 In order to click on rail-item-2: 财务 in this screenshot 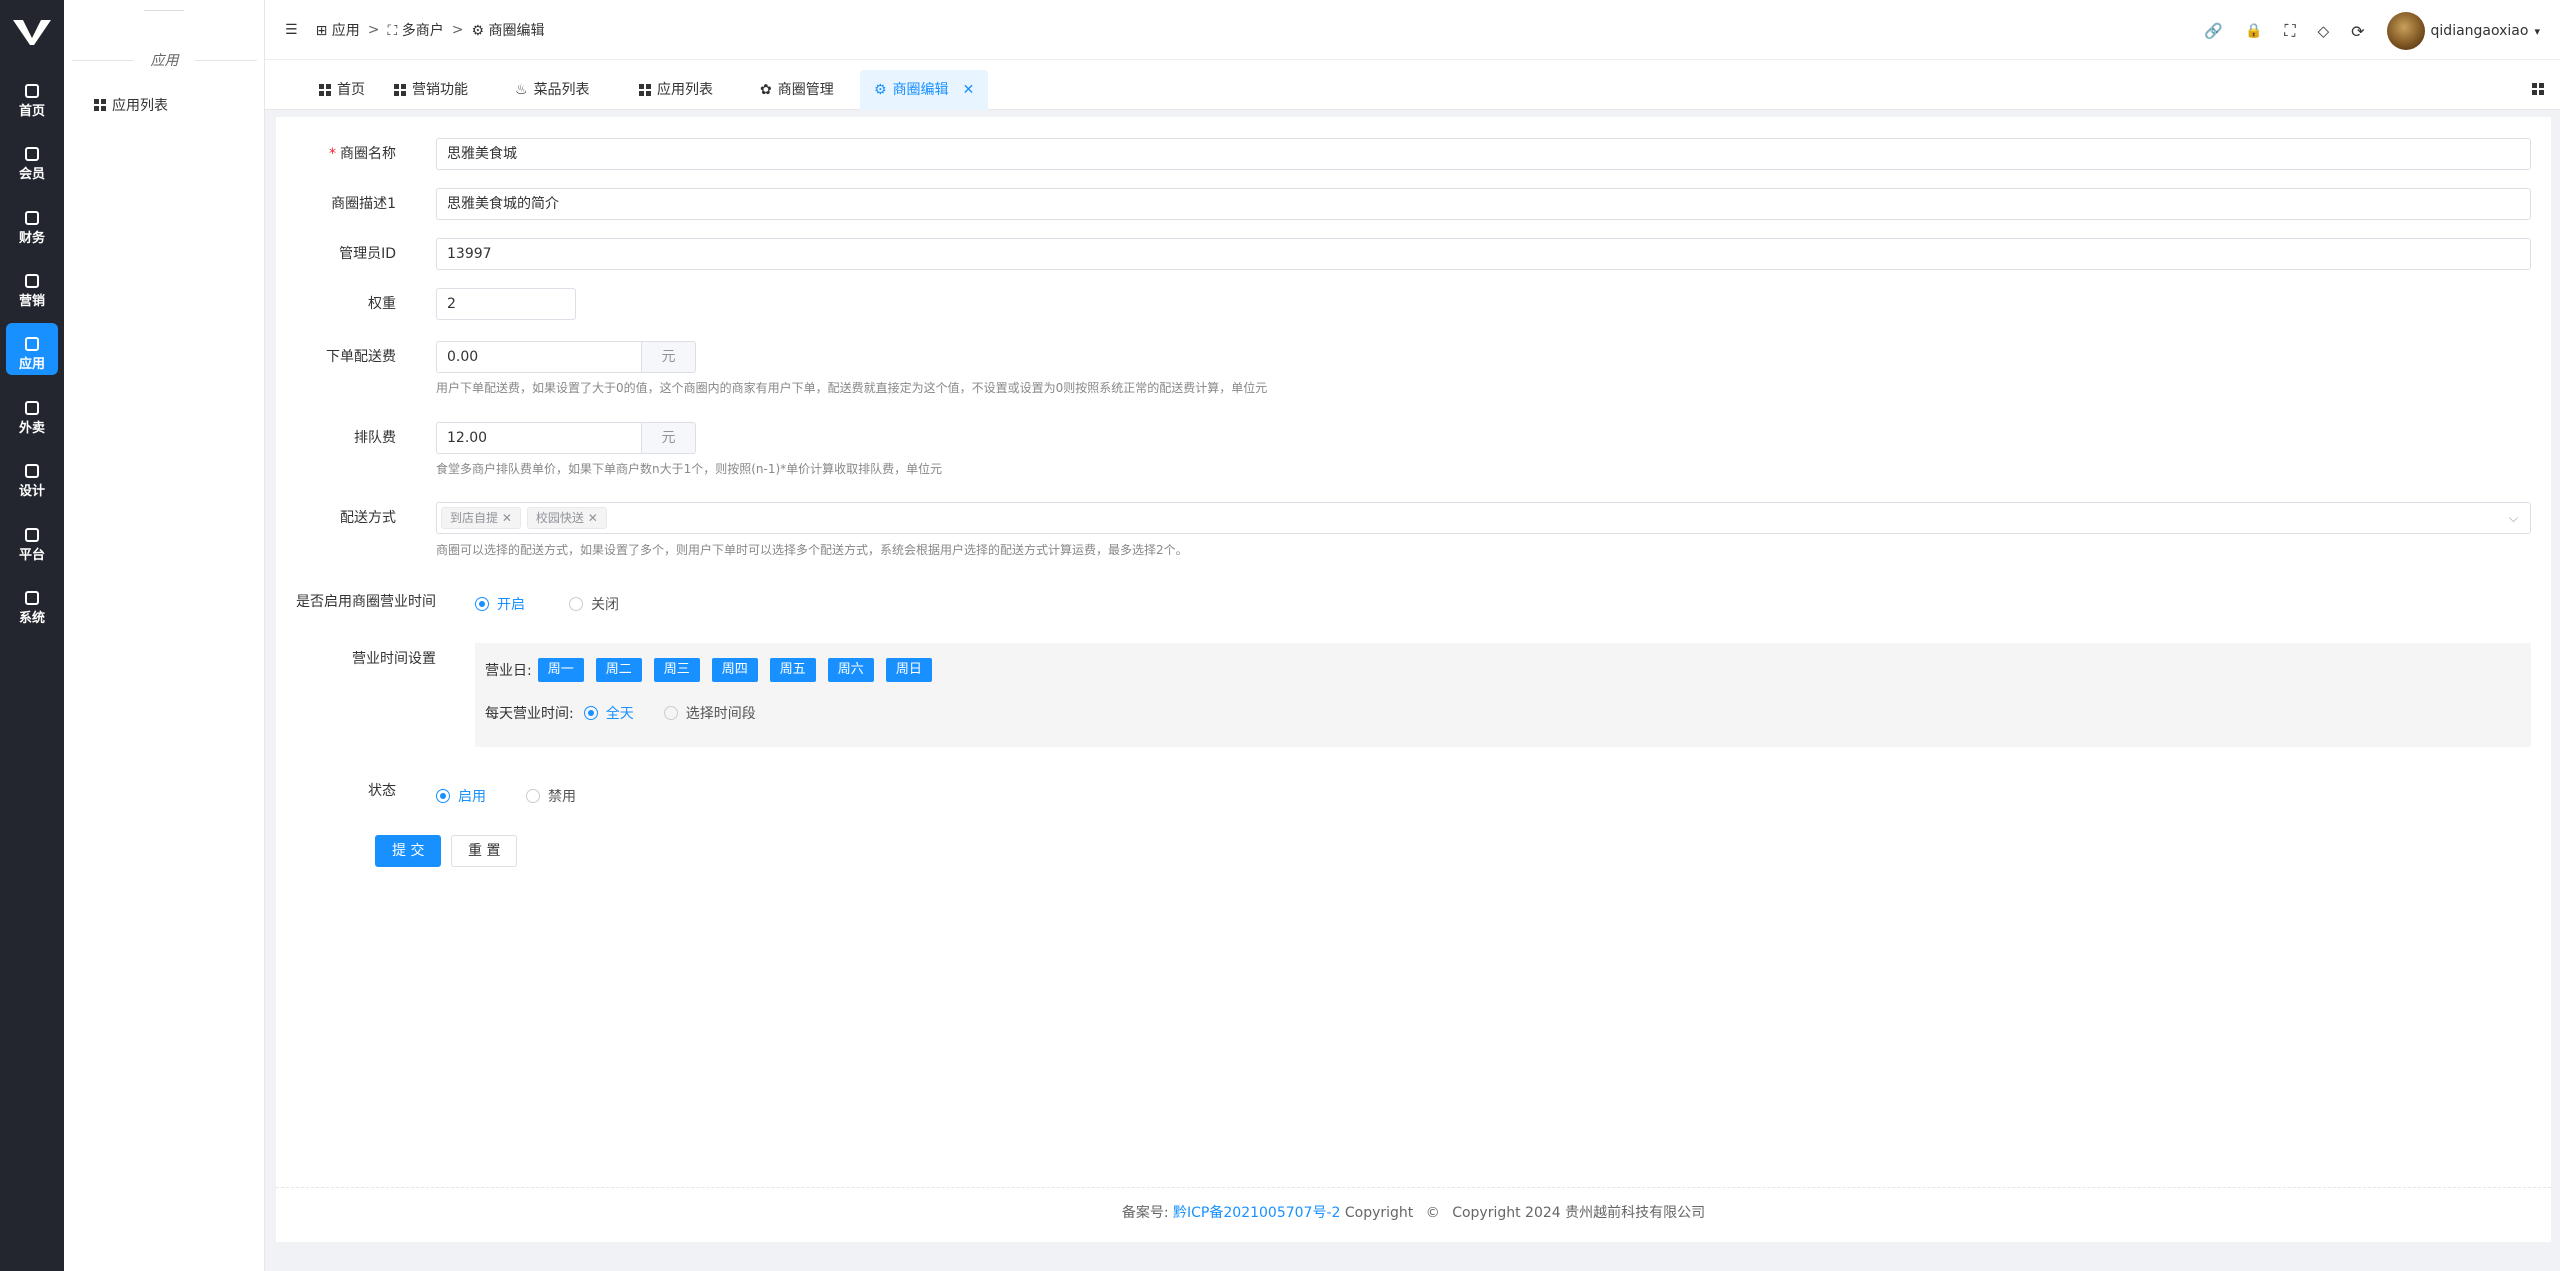, I will do `click(32, 223)`.